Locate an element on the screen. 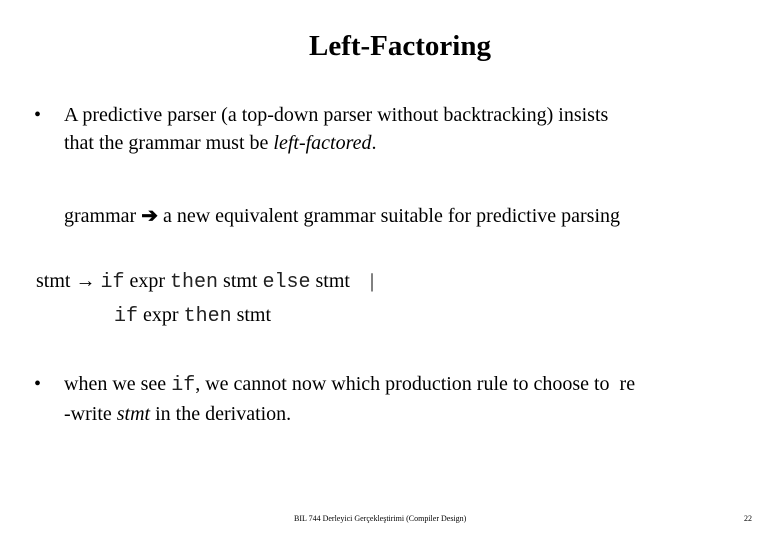  produces-arrow-icon: → is located at coordinates (85, 281).